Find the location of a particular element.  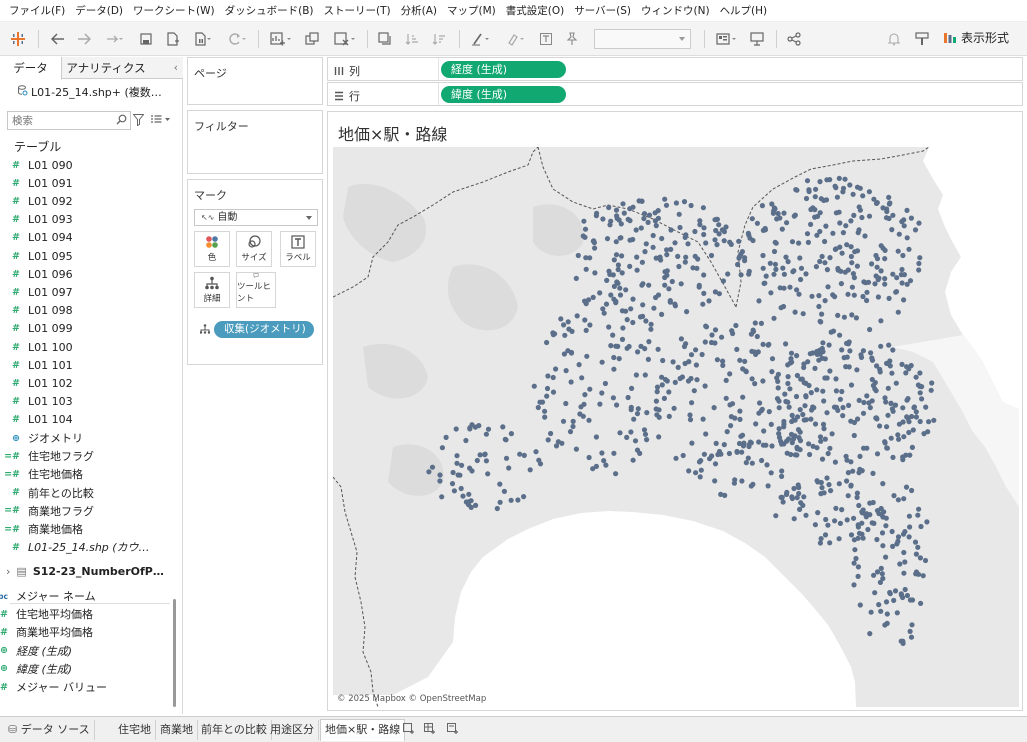

menu-item: ヘルプ(H) is located at coordinates (744, 10).